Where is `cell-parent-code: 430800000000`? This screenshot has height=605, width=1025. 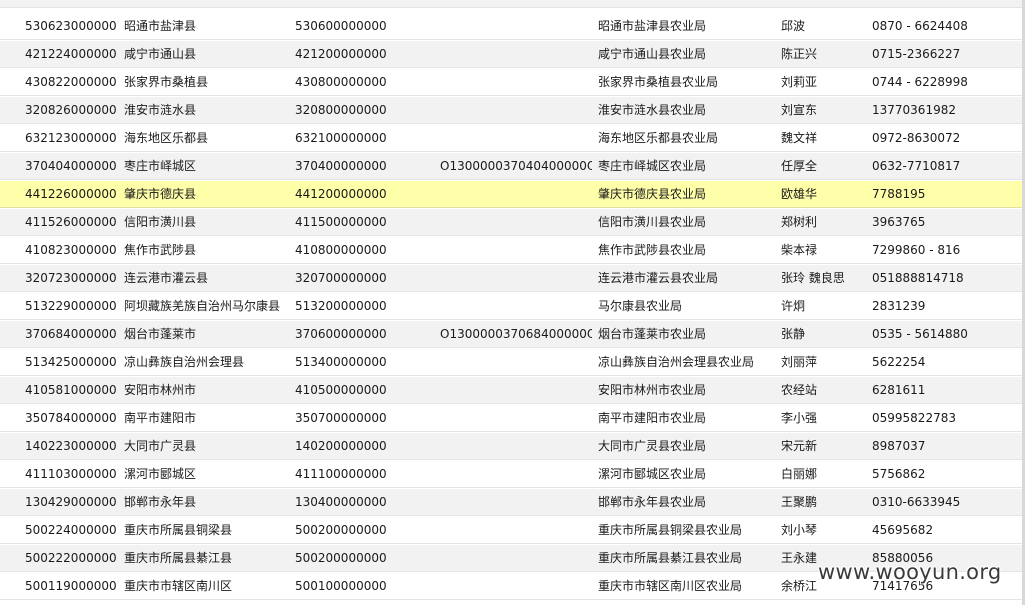 cell-parent-code: 430800000000 is located at coordinates (341, 82).